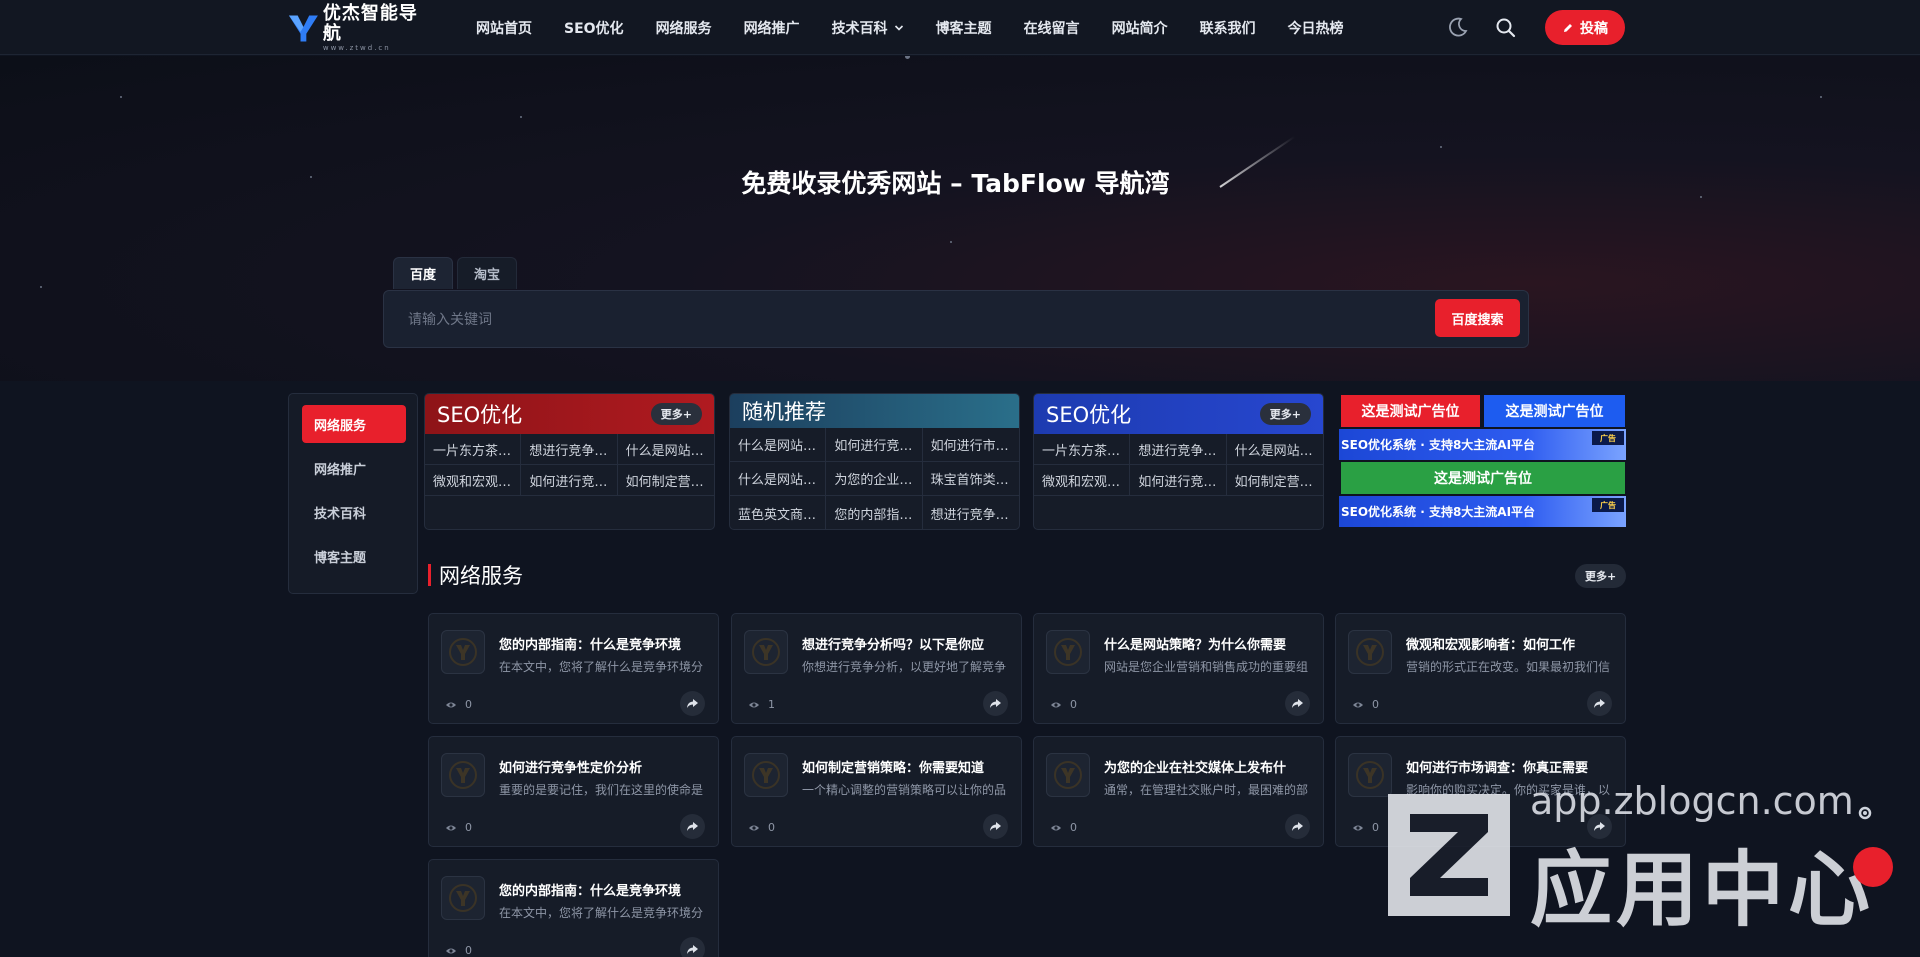 The height and width of the screenshot is (957, 1920). What do you see at coordinates (684, 28) in the screenshot?
I see `nav-network-service: 网络服务` at bounding box center [684, 28].